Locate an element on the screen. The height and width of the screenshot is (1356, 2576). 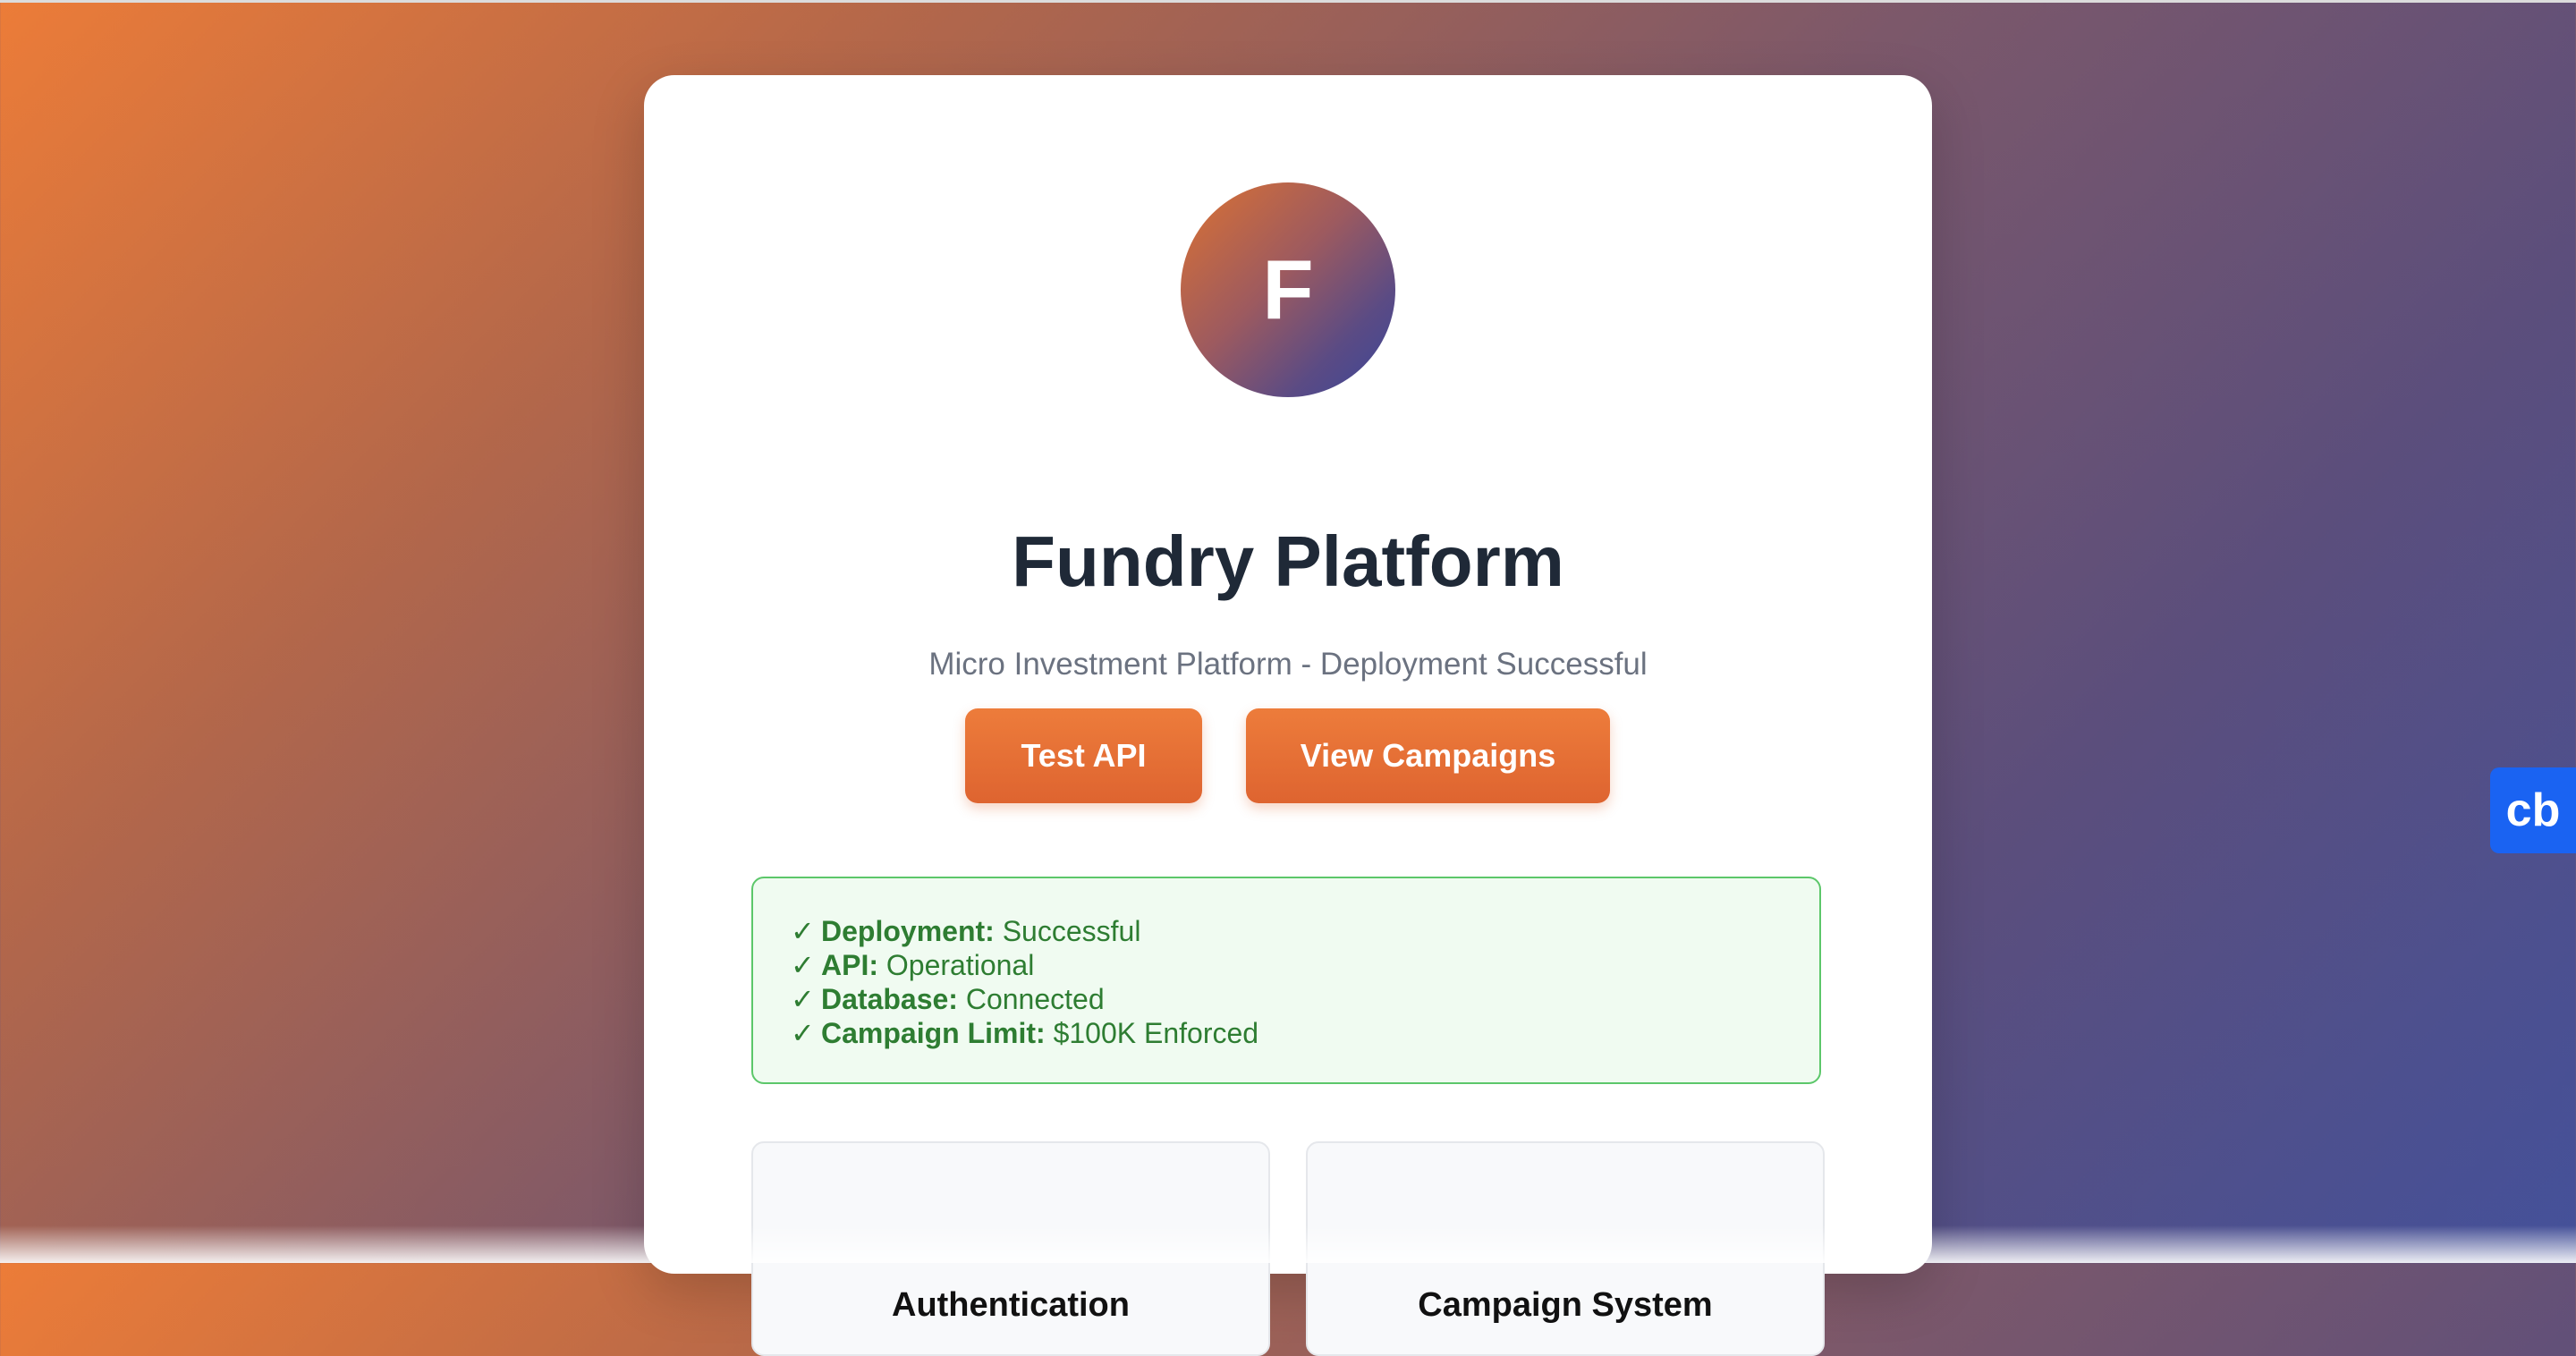
logo-avatar: F is located at coordinates (1288, 289).